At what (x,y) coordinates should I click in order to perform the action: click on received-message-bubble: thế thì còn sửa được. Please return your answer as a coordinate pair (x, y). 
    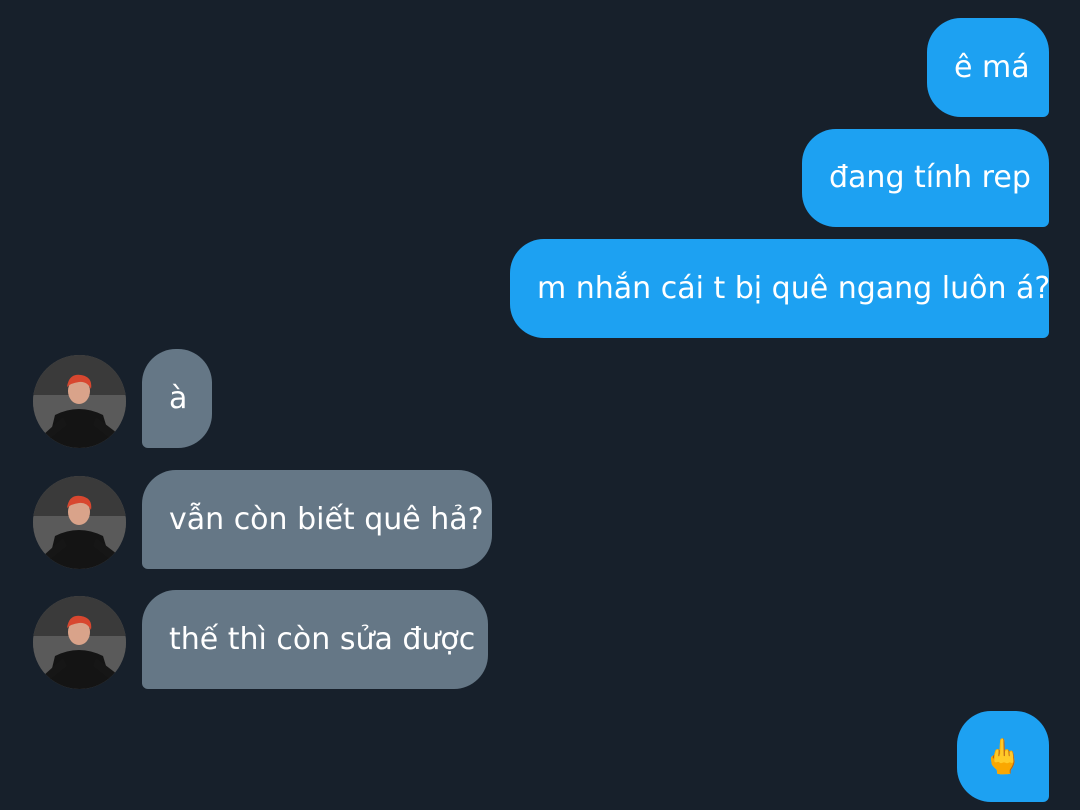
    Looking at the image, I should click on (315, 639).